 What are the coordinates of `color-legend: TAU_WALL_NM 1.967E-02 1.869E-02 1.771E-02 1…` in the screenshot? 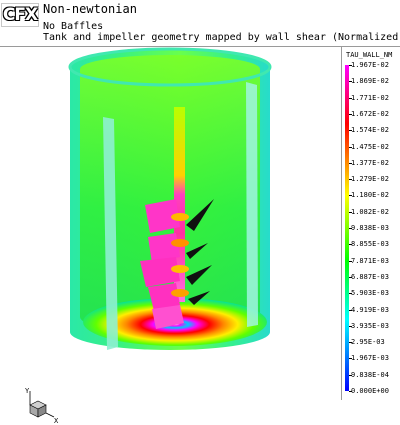 It's located at (370, 223).